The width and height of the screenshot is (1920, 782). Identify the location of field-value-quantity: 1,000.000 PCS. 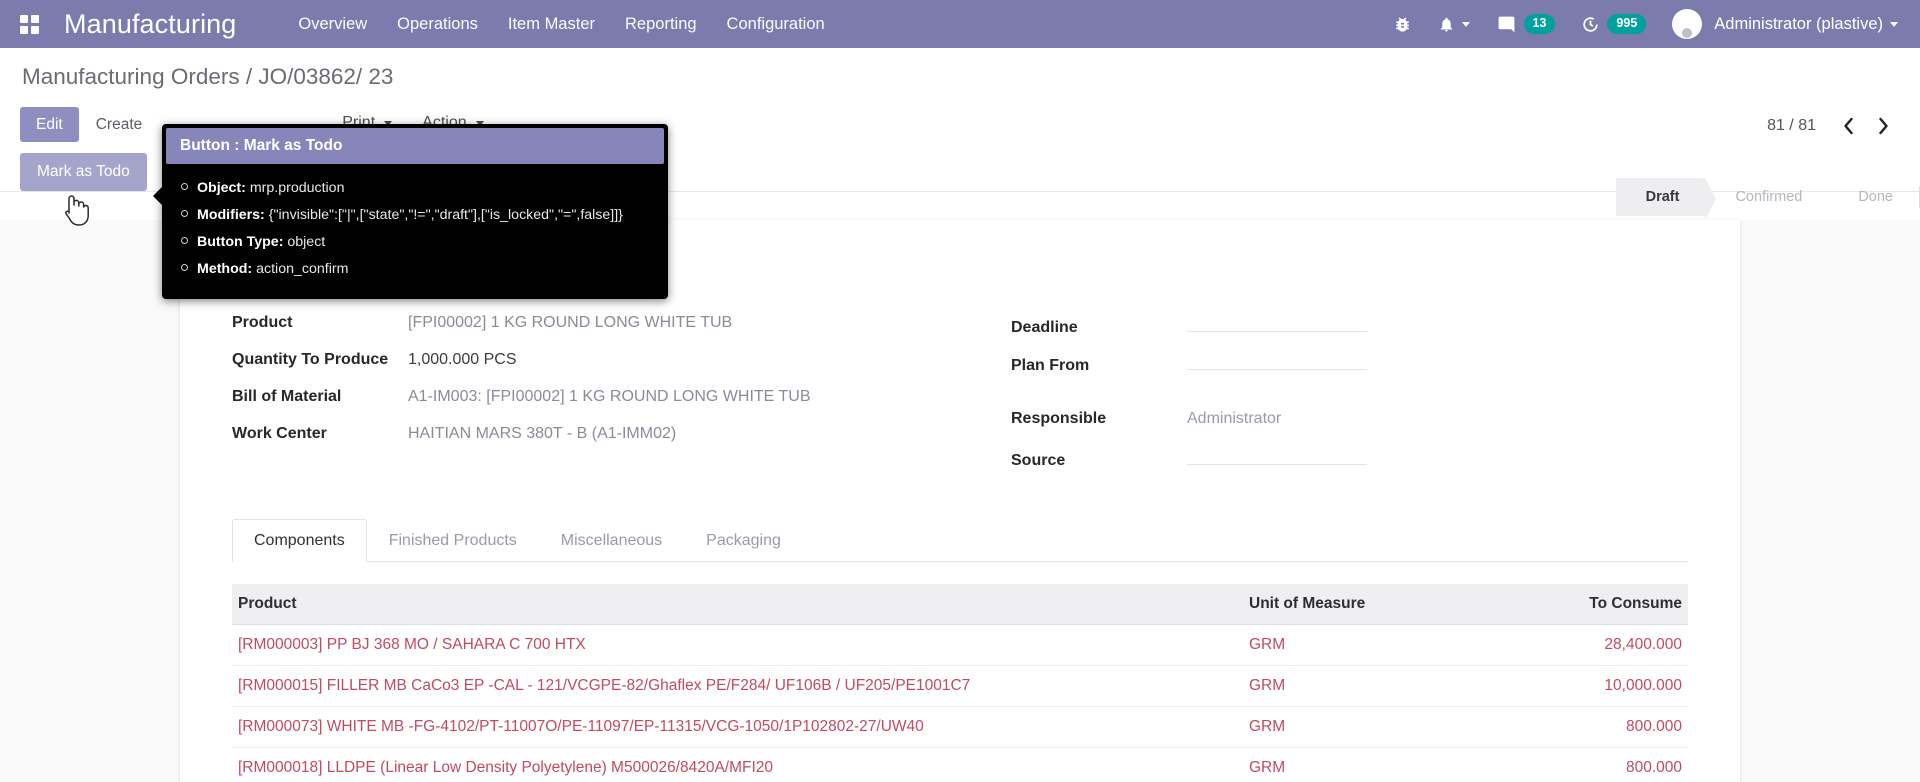
(468, 360).